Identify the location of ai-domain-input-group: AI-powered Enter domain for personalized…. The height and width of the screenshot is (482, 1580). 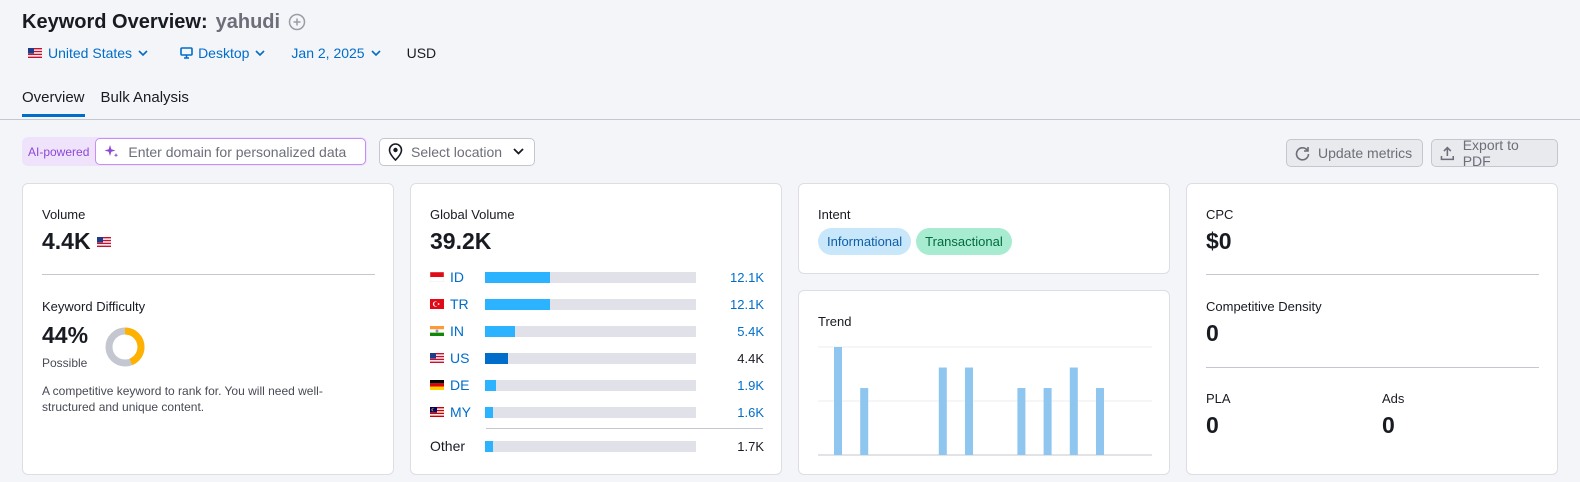
(195, 151).